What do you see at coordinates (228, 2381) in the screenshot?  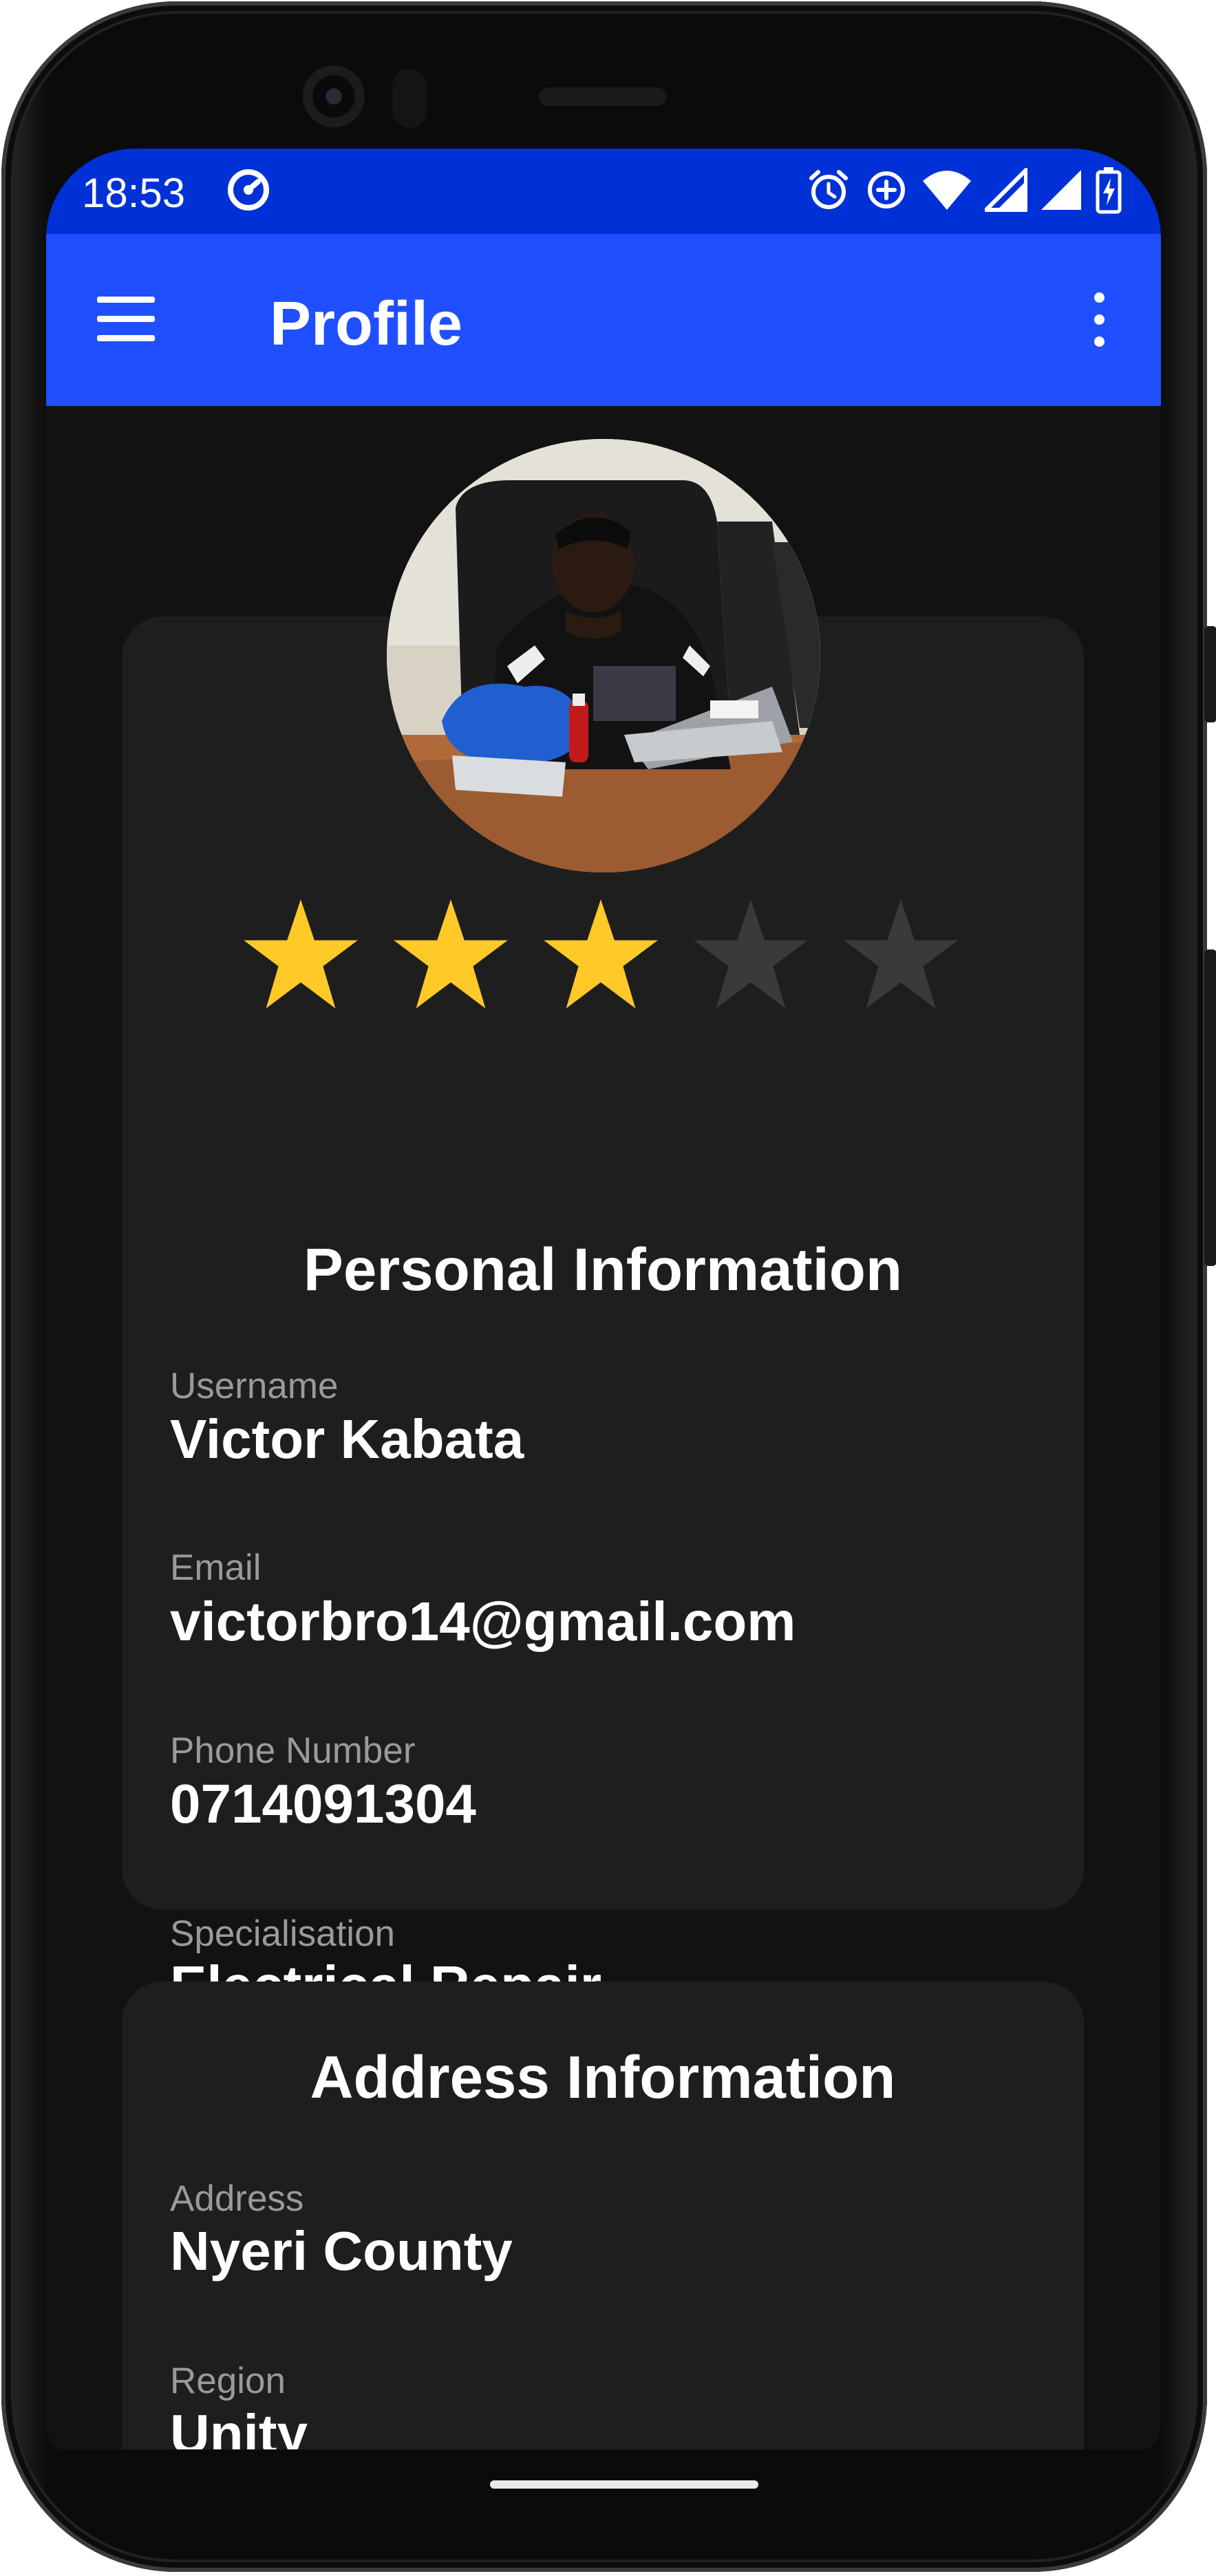 I see `region-label: Region` at bounding box center [228, 2381].